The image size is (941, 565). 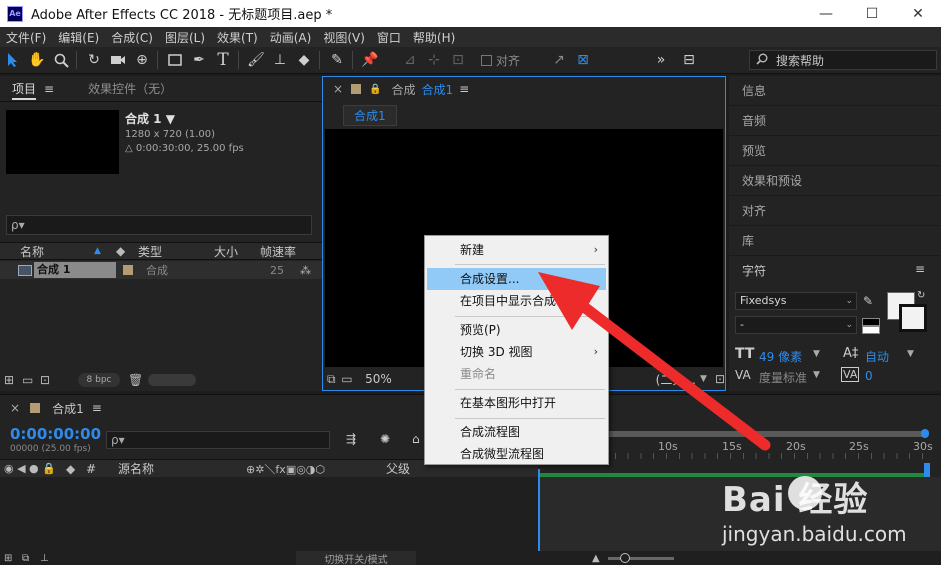 What do you see at coordinates (831, 517) in the screenshot?
I see `baidu-watermark: Bai 经验 jingyan.baidu.com` at bounding box center [831, 517].